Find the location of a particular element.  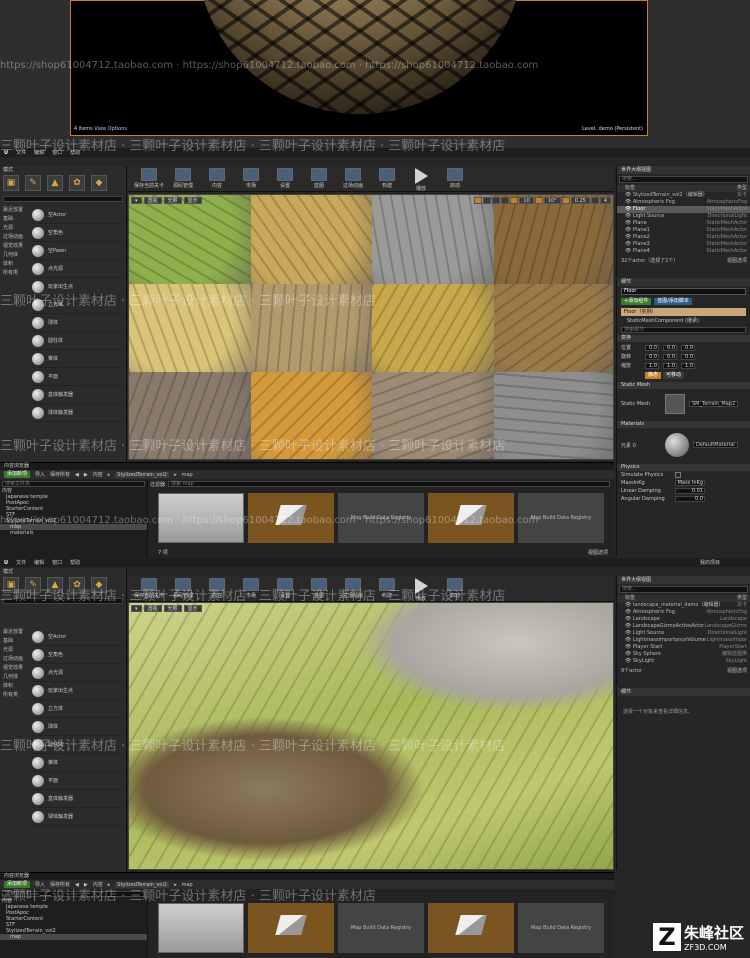

list-item: 玩家出生点 is located at coordinates (78, 691).